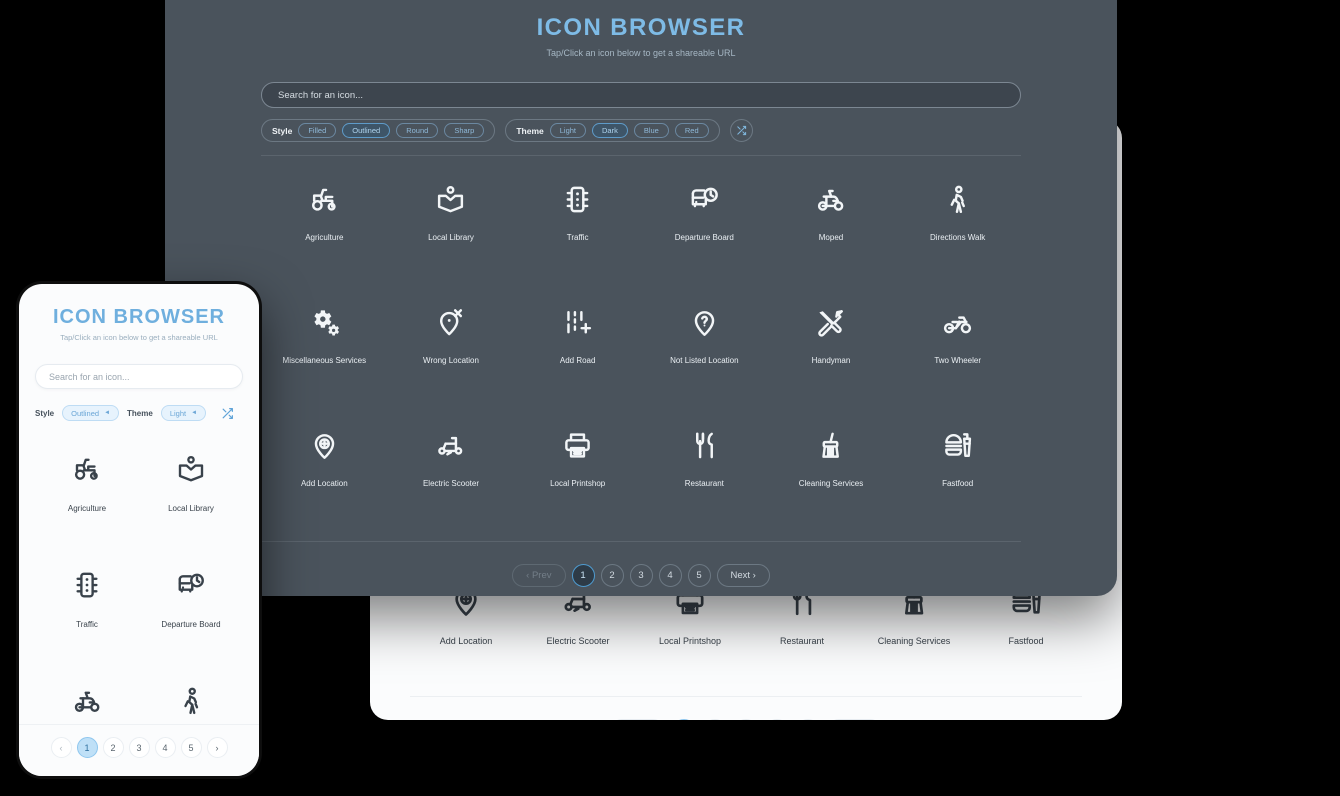 The image size is (1340, 796). I want to click on icon-tile: Handyman, so click(831, 352).